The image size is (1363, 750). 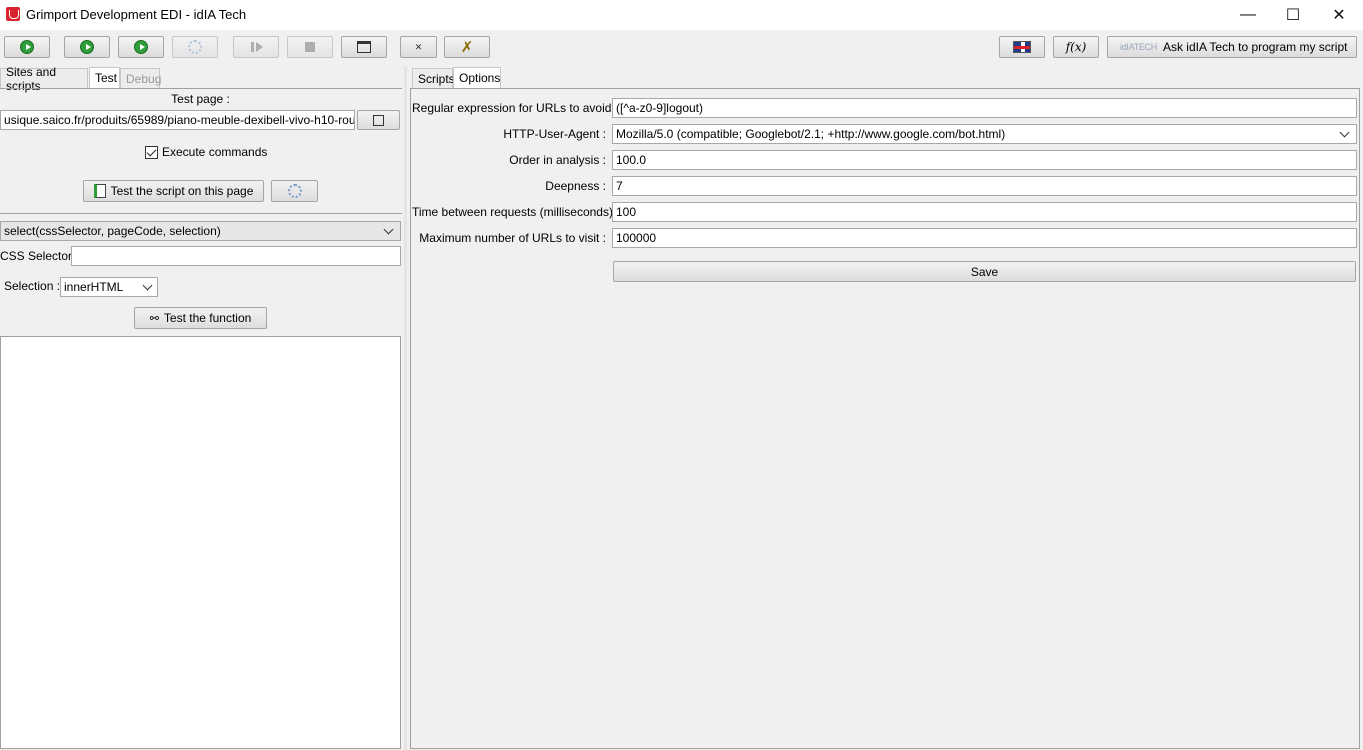 What do you see at coordinates (512, 238) in the screenshot?
I see `field-label-max-urls: Maximum number of URLs to visit :` at bounding box center [512, 238].